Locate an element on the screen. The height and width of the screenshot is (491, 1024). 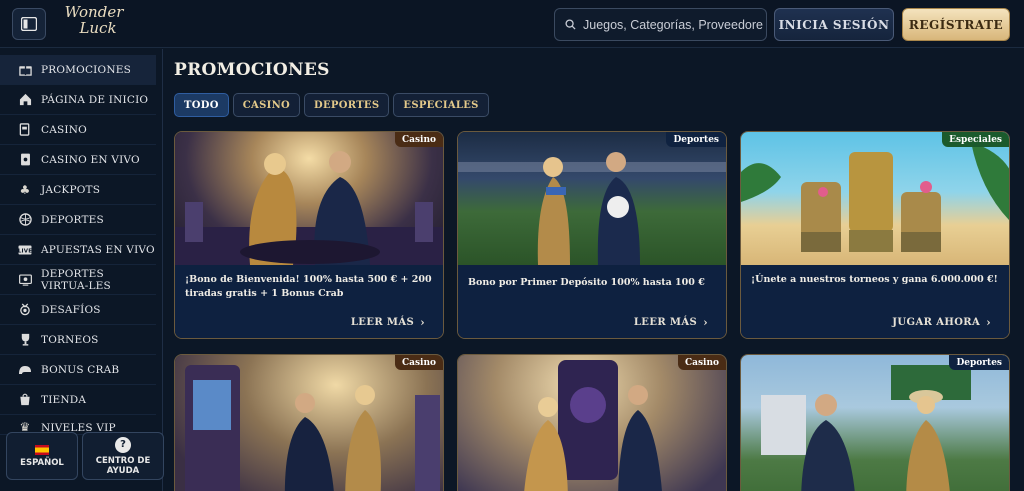
virtual-sports-icon is located at coordinates (25, 280).